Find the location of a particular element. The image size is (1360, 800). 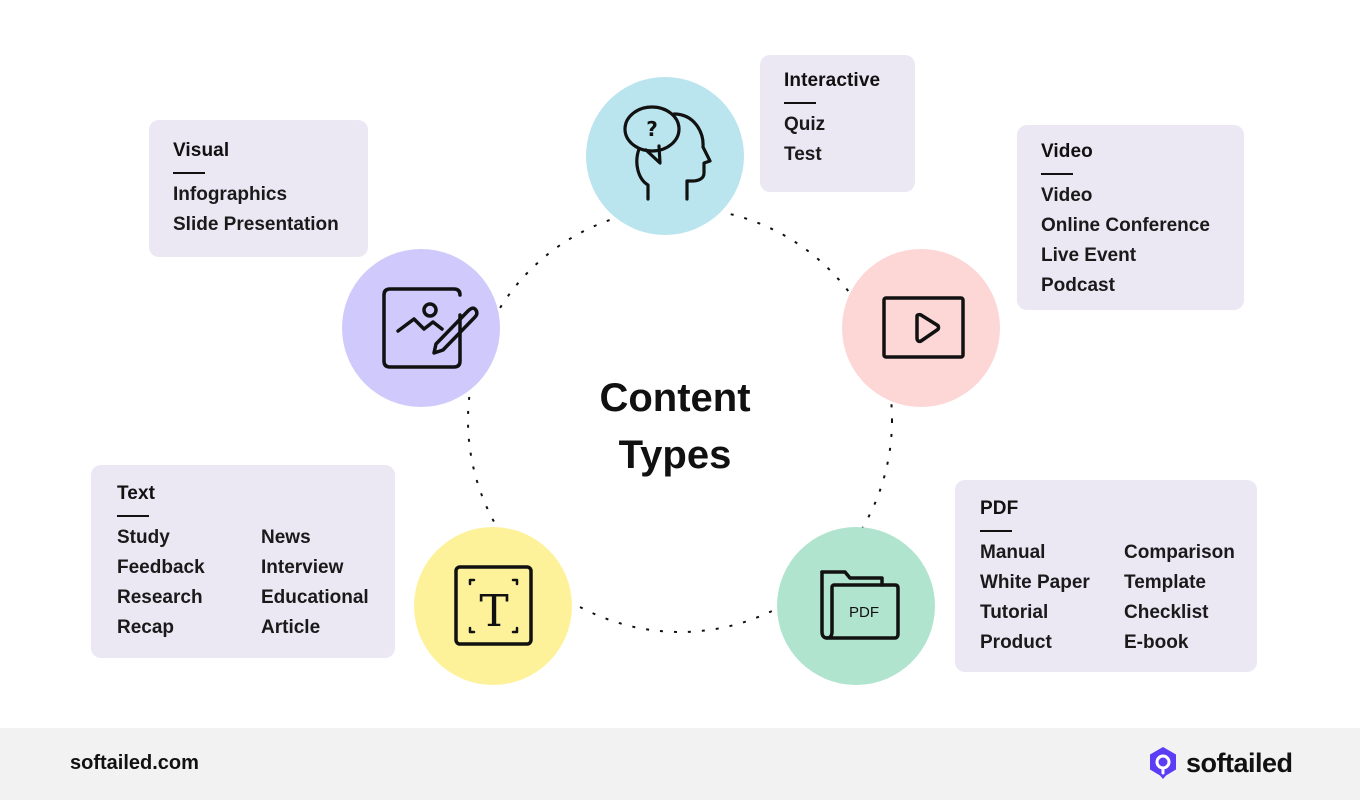

card-heading: Visual is located at coordinates (201, 150).